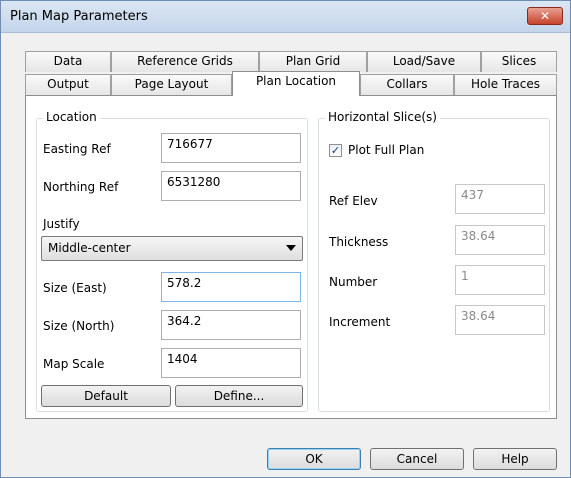 This screenshot has width=571, height=478. I want to click on size-east-field: 578.2, so click(231, 287).